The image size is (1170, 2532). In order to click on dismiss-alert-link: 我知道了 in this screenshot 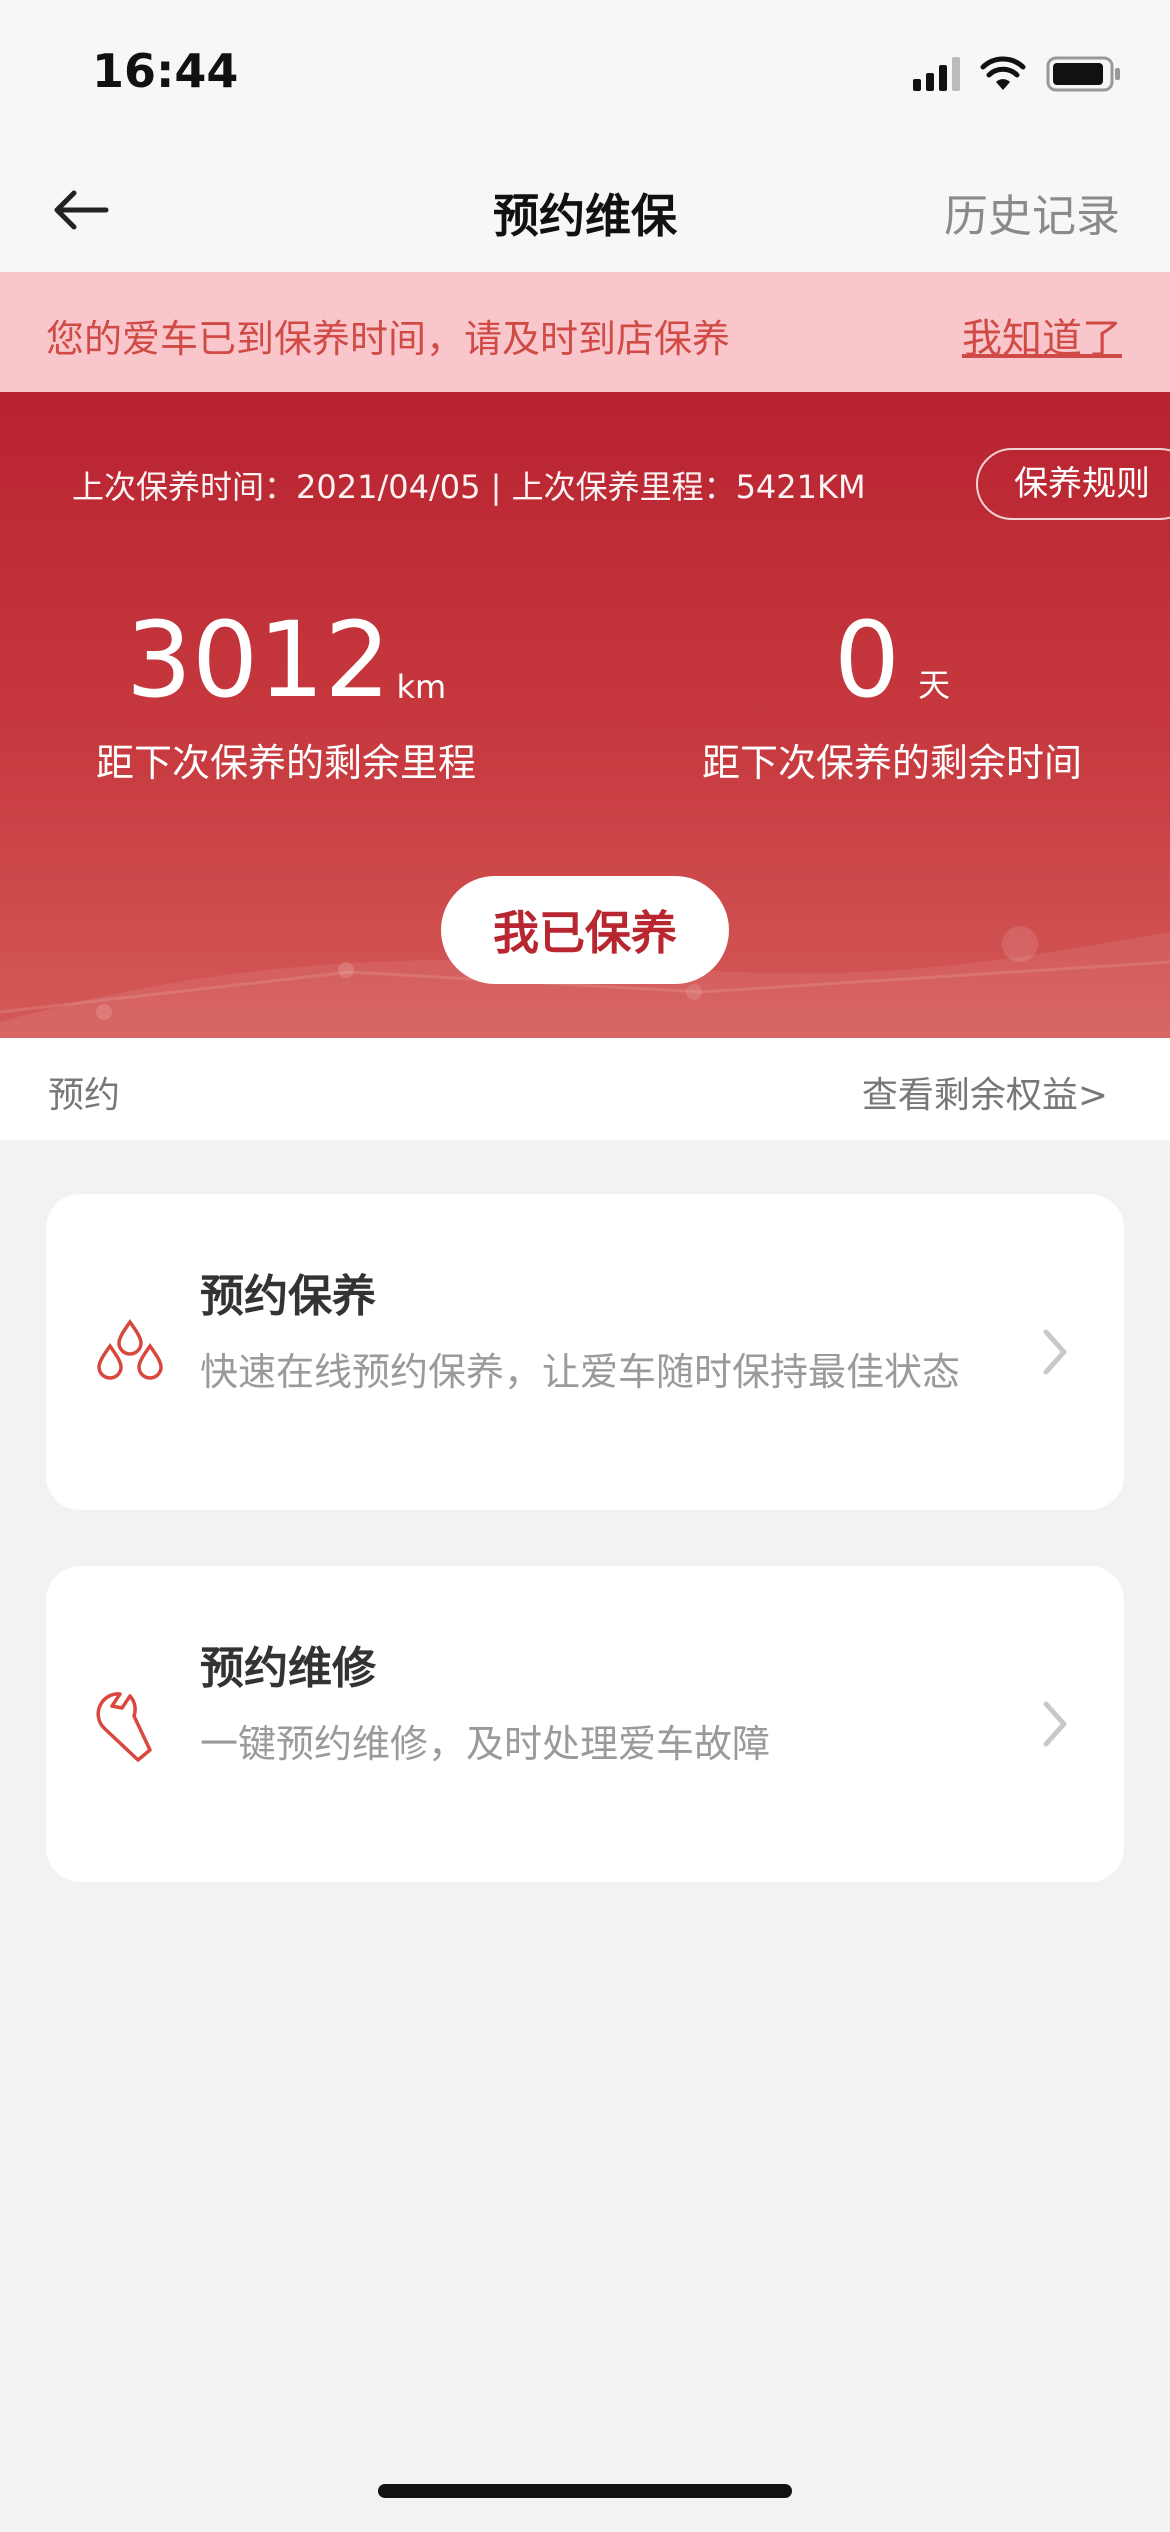, I will do `click(1042, 335)`.